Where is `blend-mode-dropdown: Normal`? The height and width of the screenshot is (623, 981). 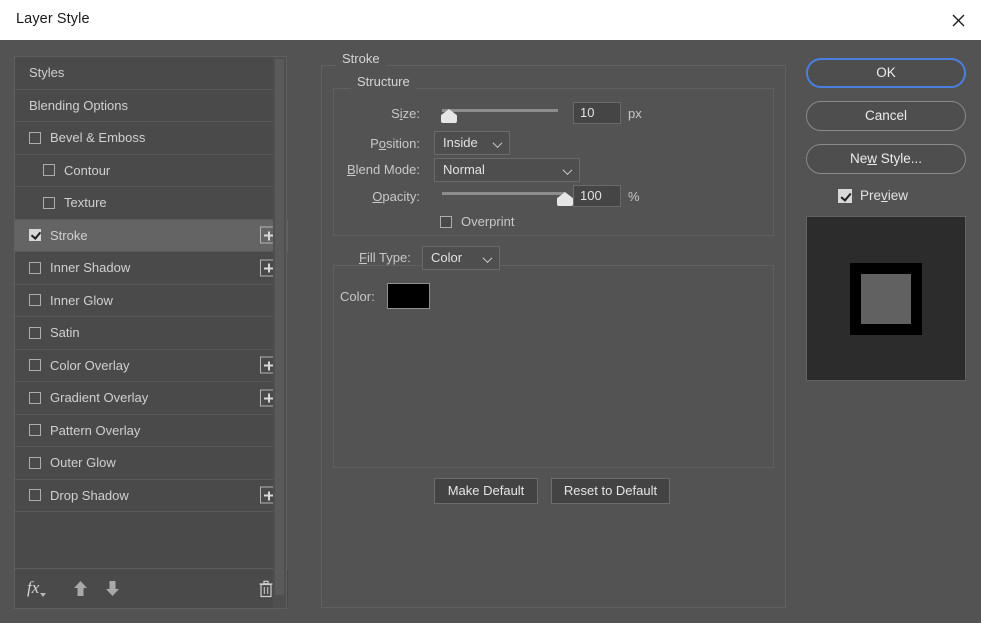
blend-mode-dropdown: Normal is located at coordinates (507, 170).